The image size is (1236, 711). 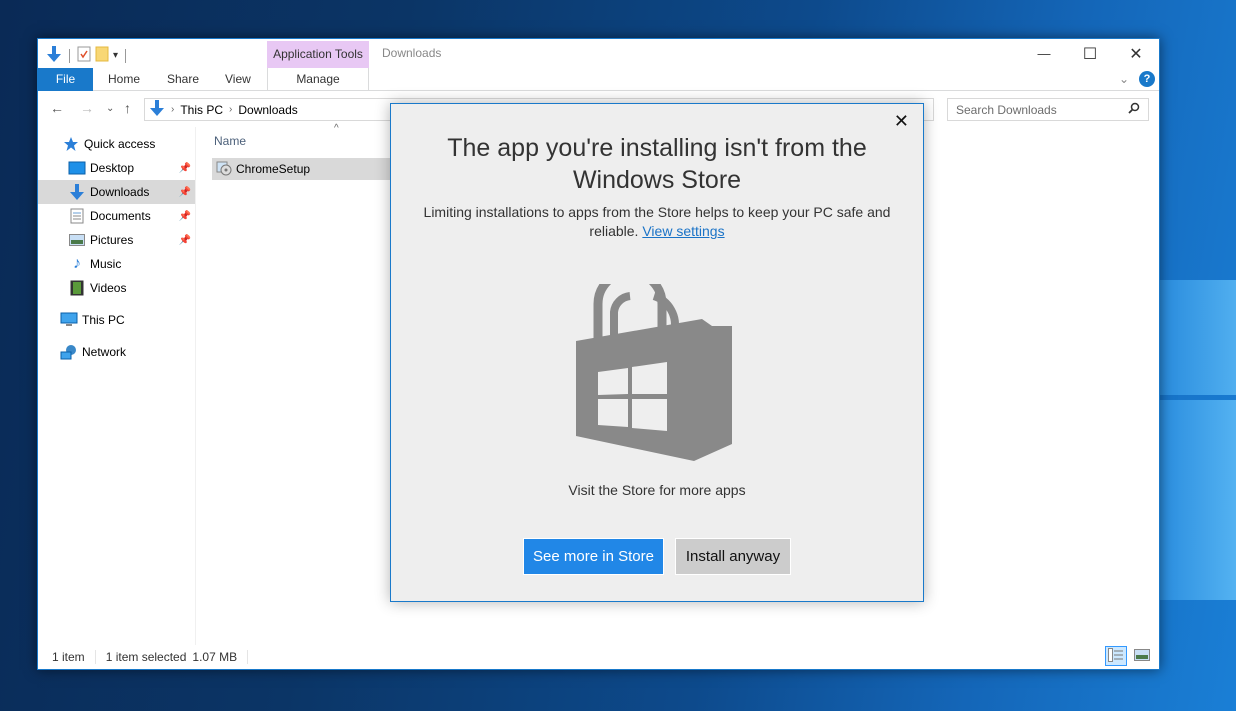 I want to click on sidebar-item-label: This PC, so click(x=103, y=320).